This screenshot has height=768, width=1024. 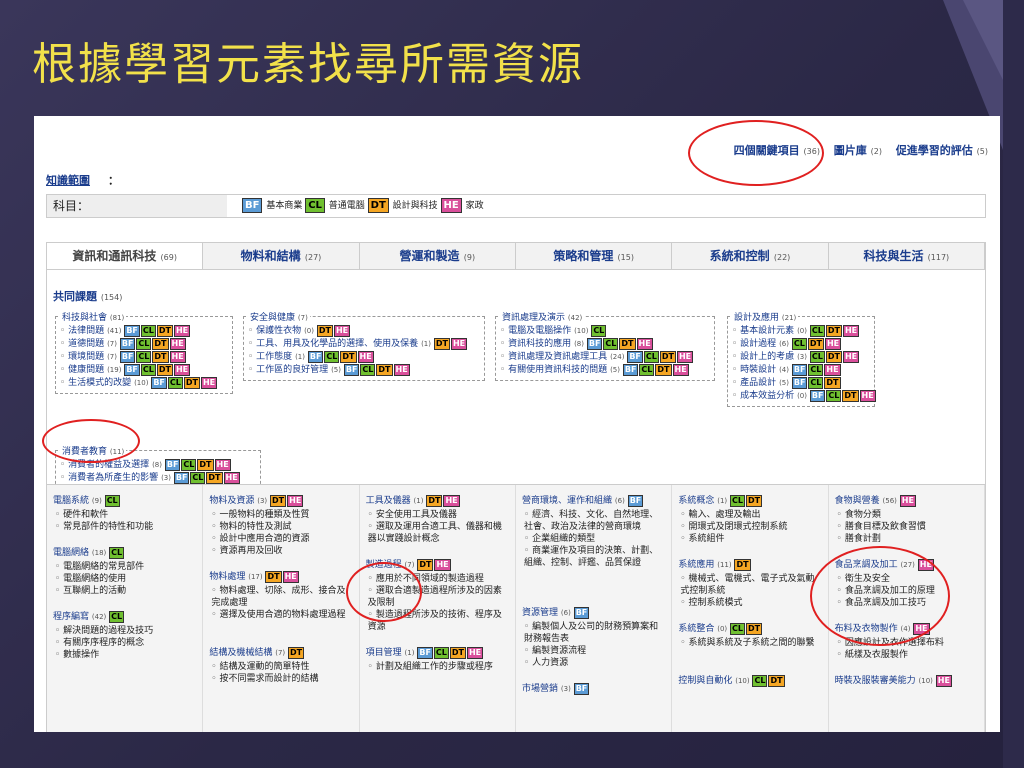 I want to click on topic-link: 電腦及電腦操作 (10) CL, so click(x=605, y=331).